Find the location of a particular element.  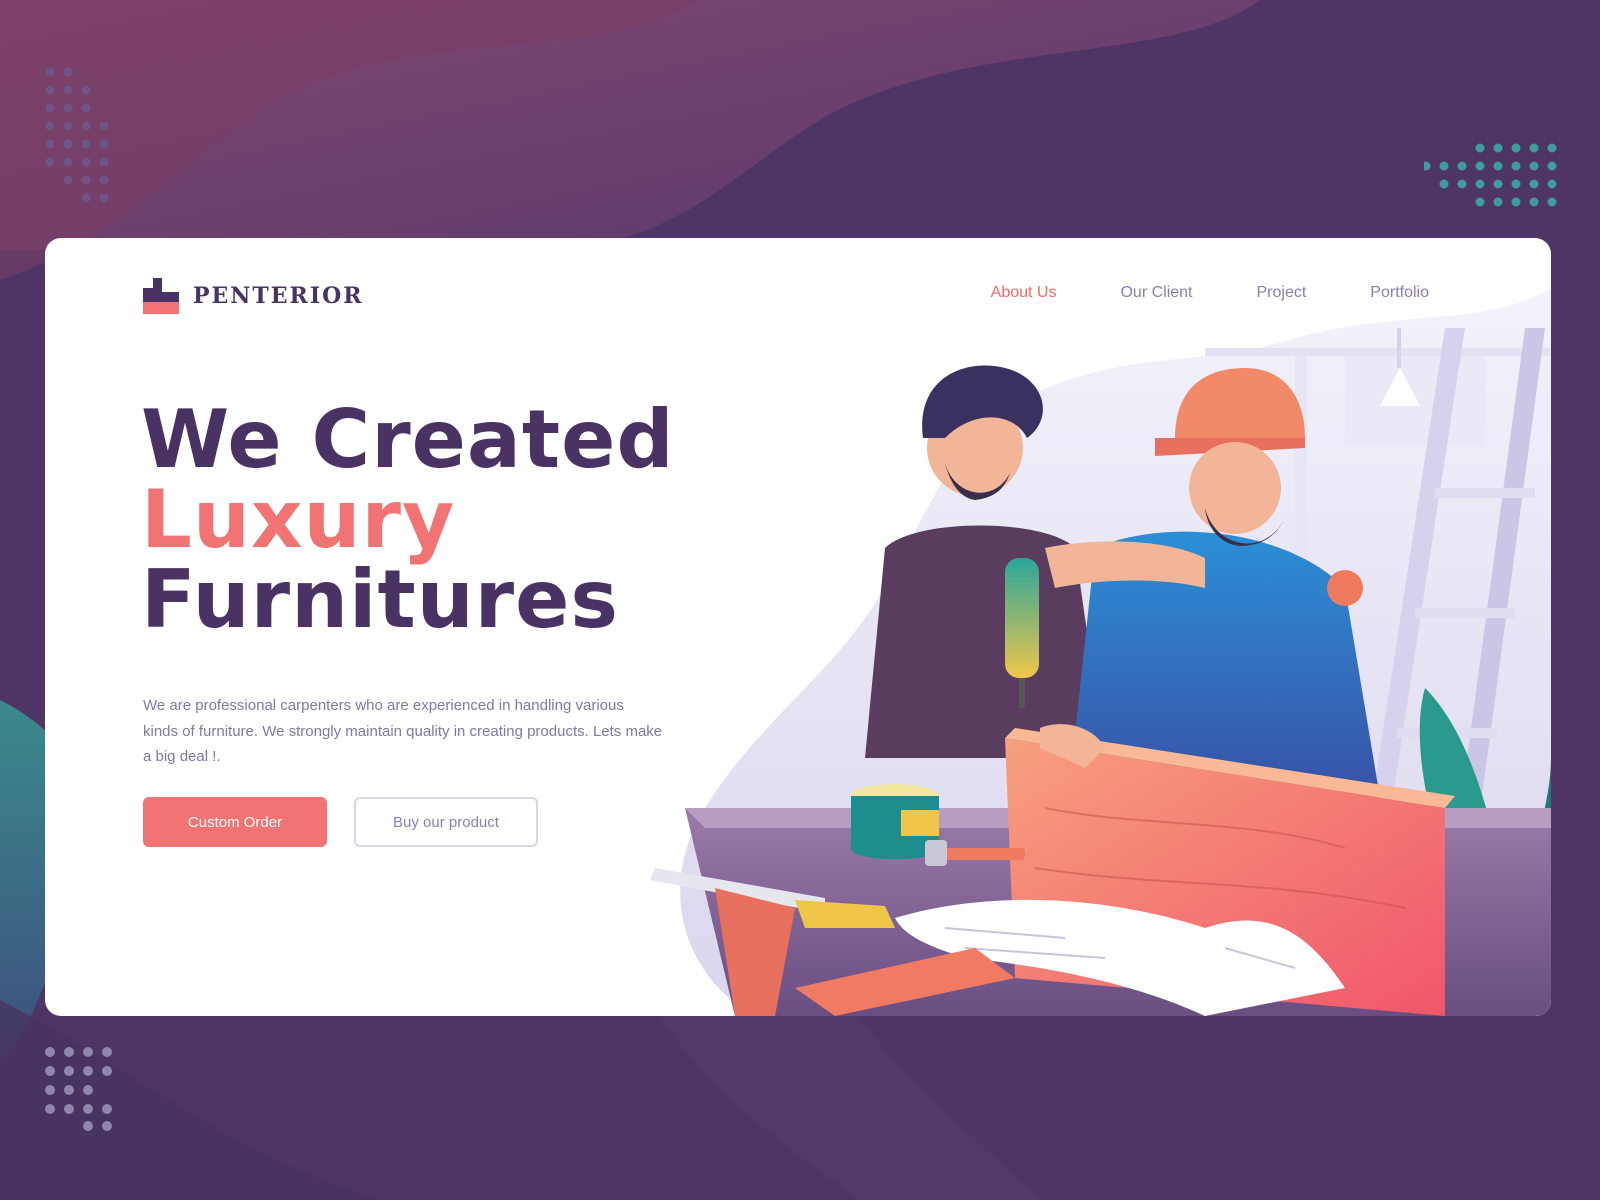

buy-product-button: Buy our product is located at coordinates (446, 822).